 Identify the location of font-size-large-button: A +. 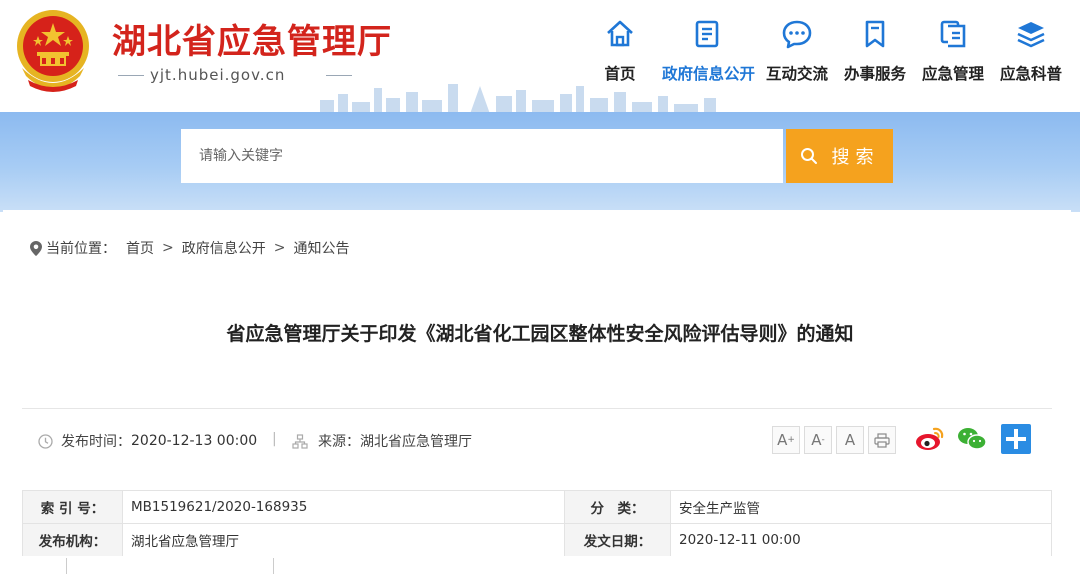
(786, 440).